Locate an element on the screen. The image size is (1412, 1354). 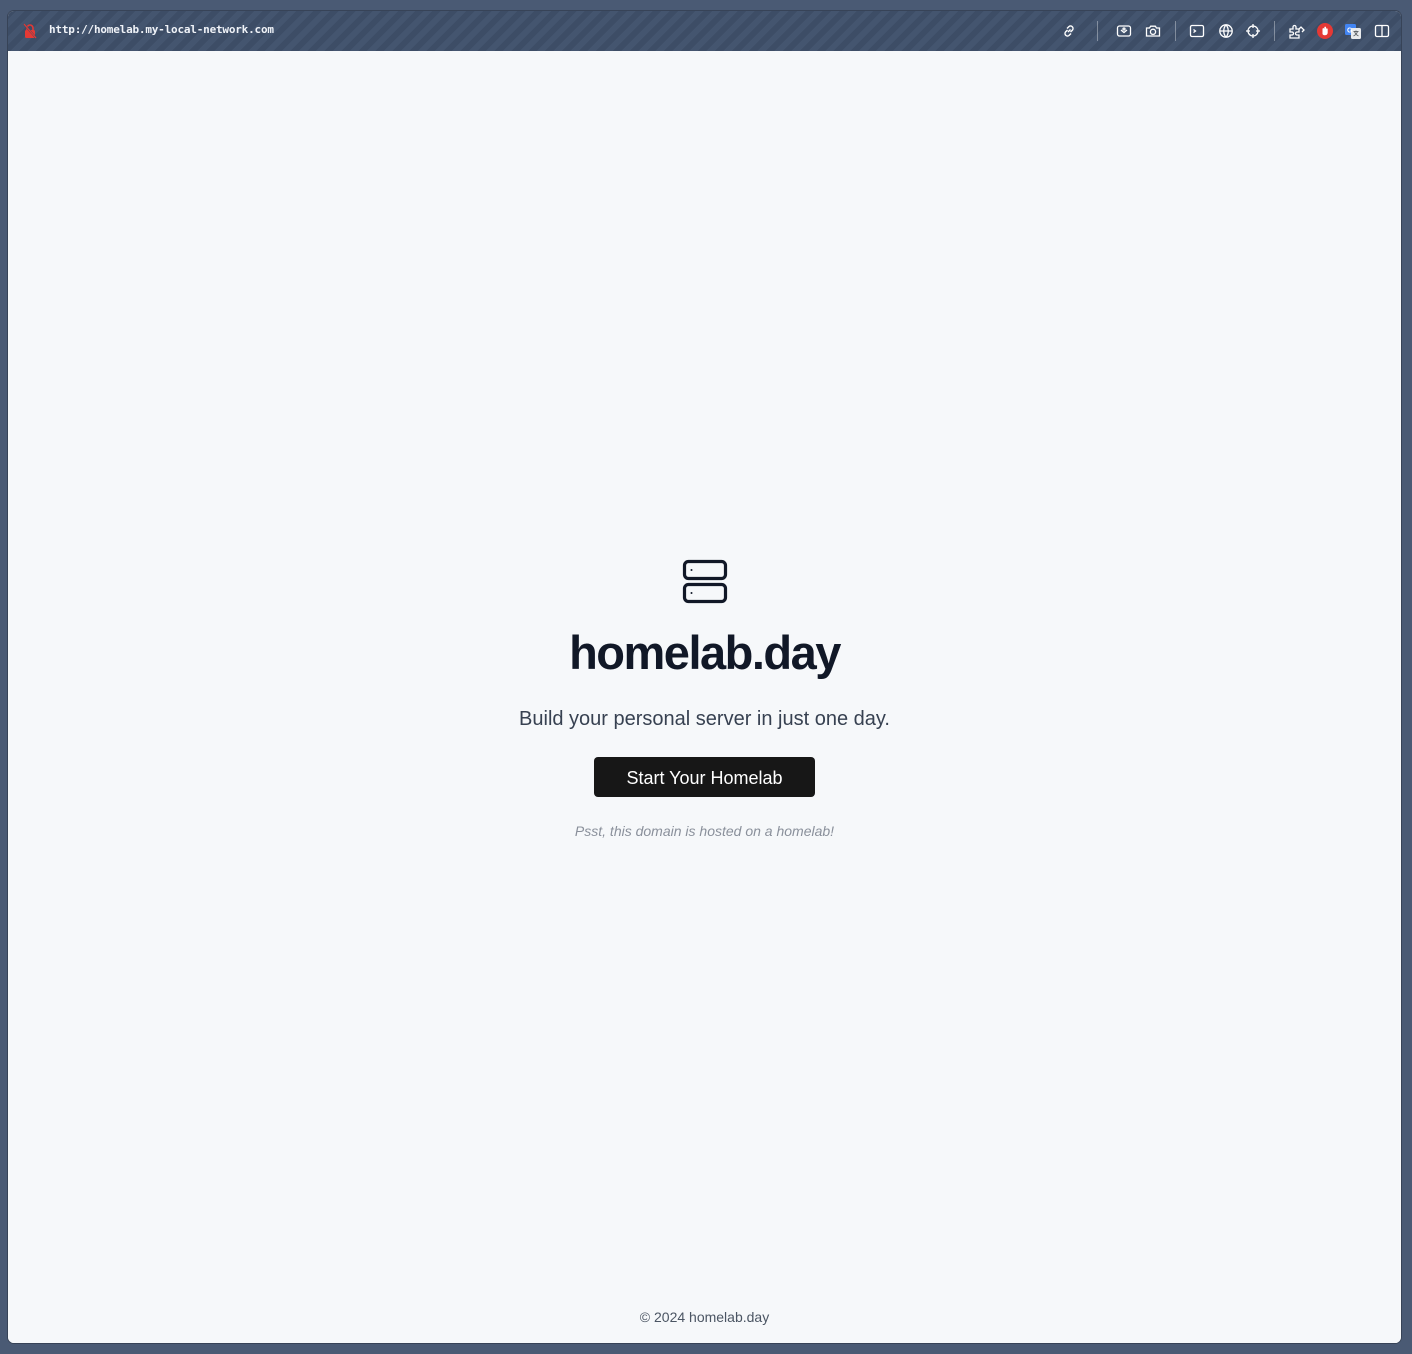
footer-copyright: © 2024 homelab.day is located at coordinates (704, 1317).